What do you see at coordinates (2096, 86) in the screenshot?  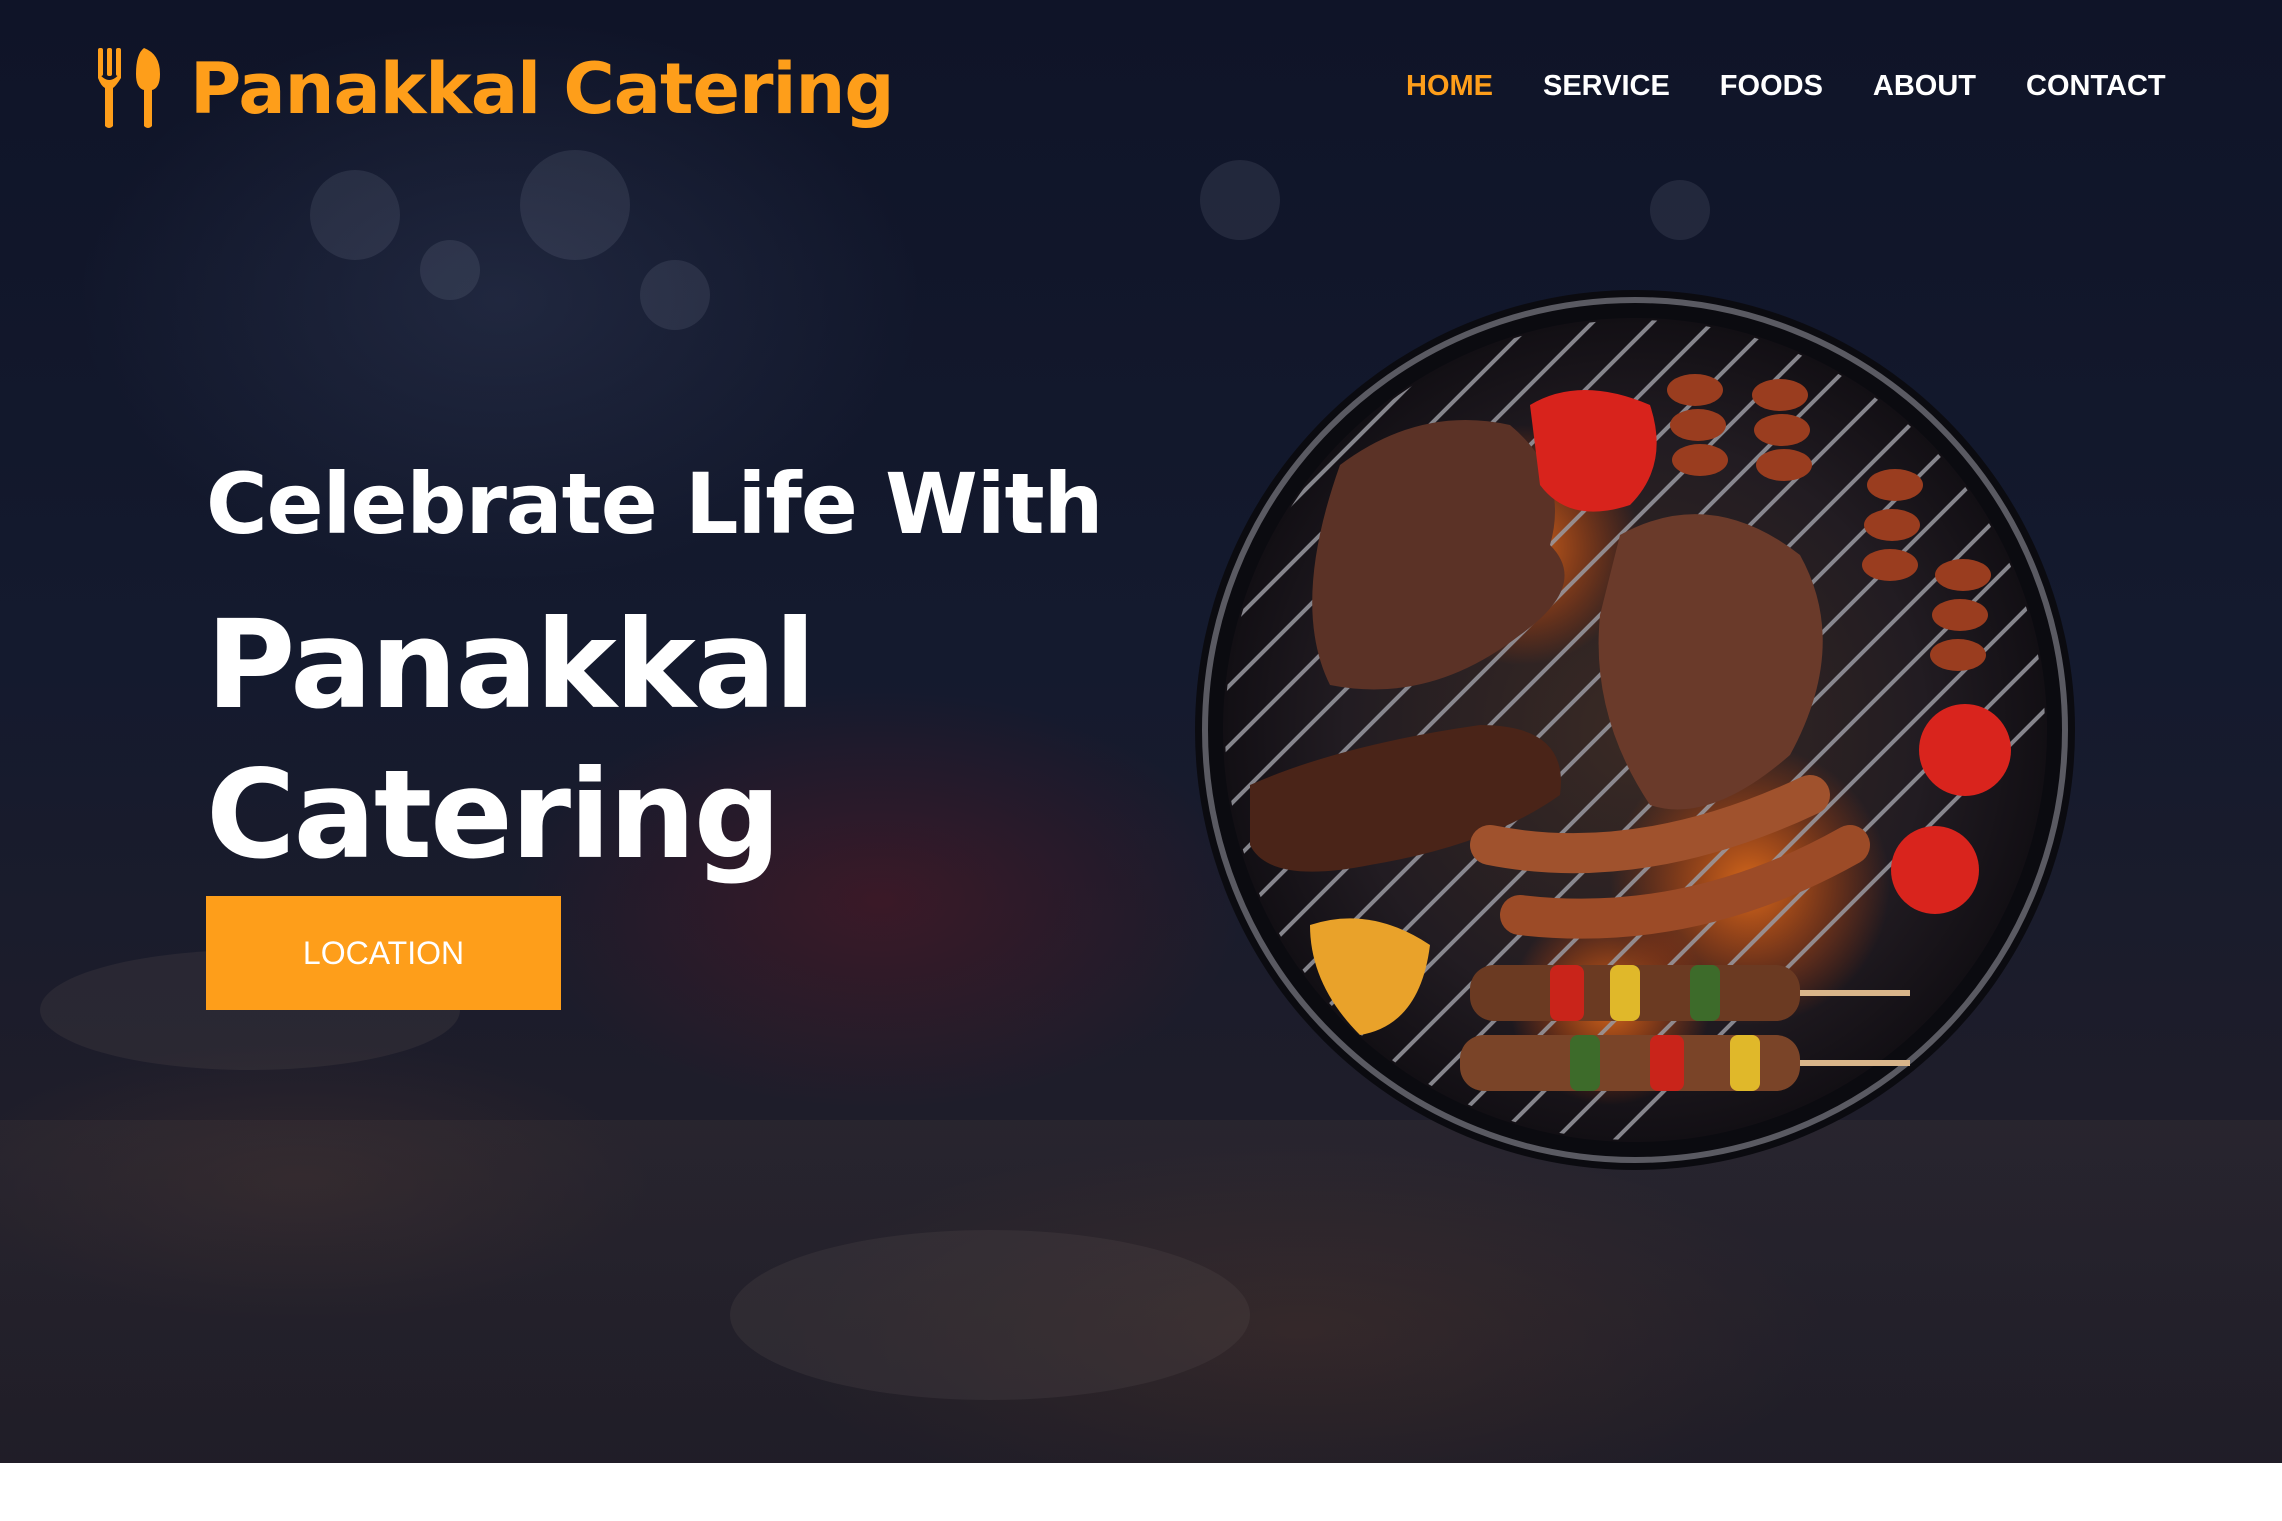 I see `nav-contact: CONTACT` at bounding box center [2096, 86].